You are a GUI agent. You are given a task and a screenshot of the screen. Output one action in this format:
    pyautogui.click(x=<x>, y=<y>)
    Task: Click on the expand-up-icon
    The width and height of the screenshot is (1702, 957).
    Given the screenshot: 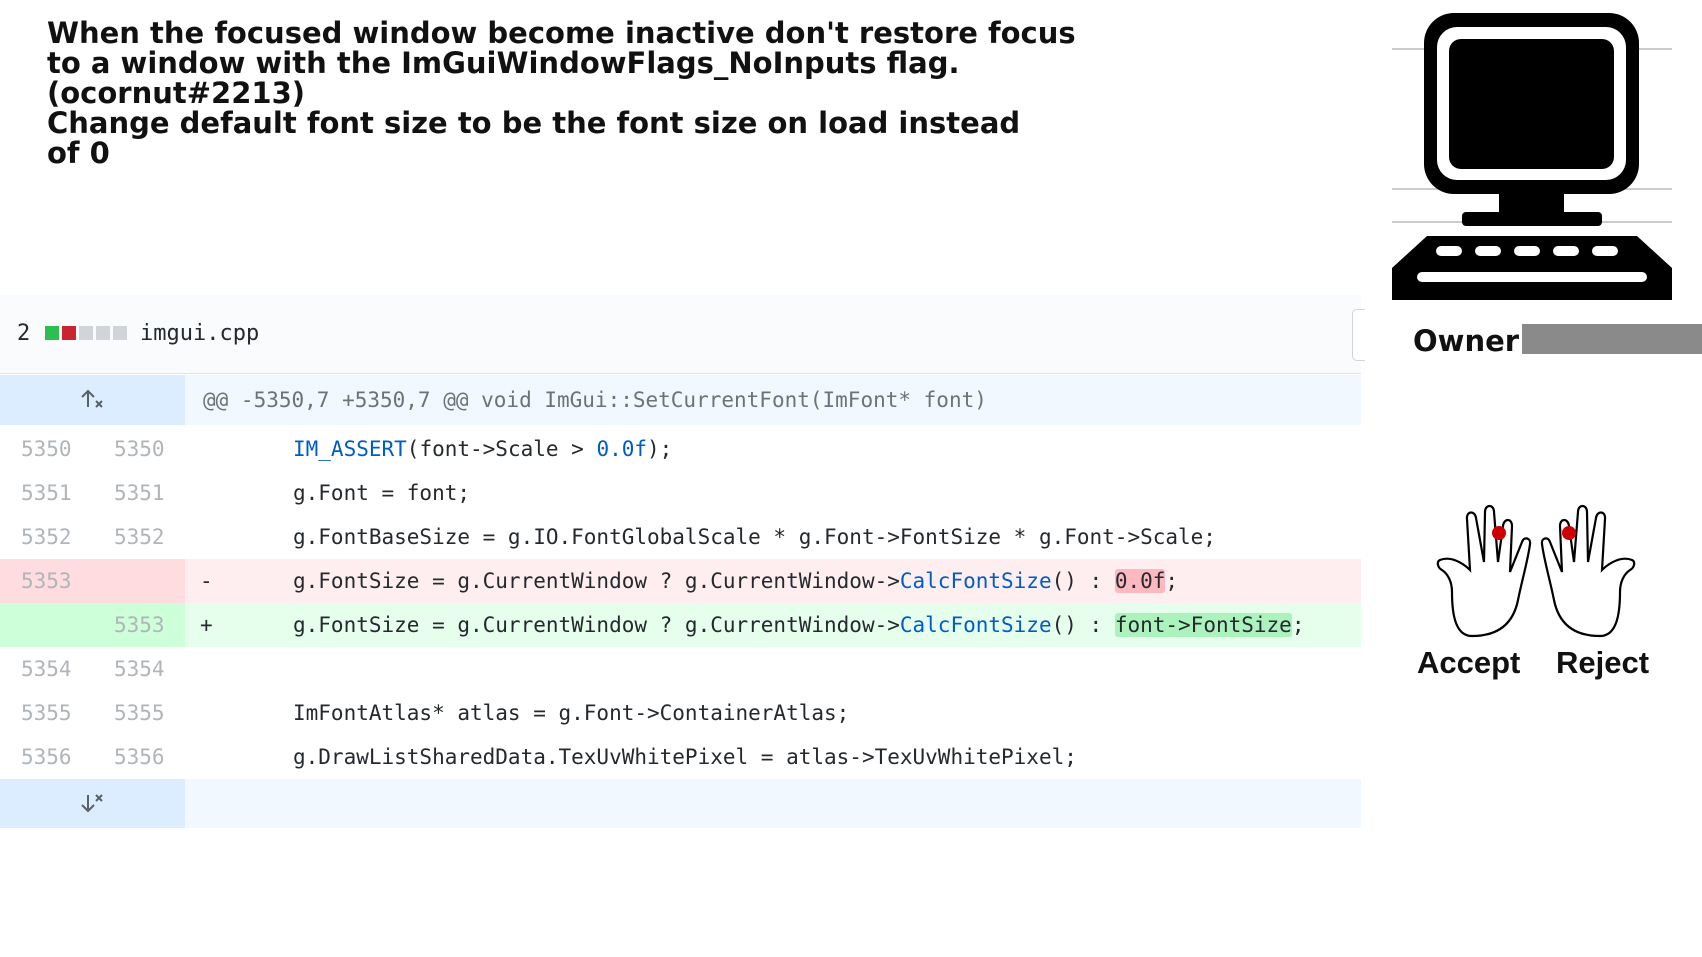 What is the action you would take?
    pyautogui.click(x=92, y=399)
    